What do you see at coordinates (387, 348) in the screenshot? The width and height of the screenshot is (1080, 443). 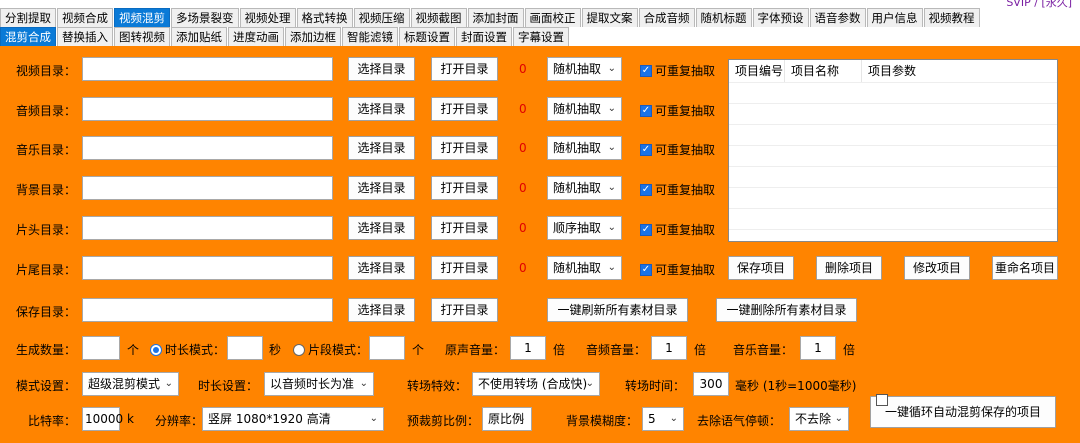 I see `segment-input` at bounding box center [387, 348].